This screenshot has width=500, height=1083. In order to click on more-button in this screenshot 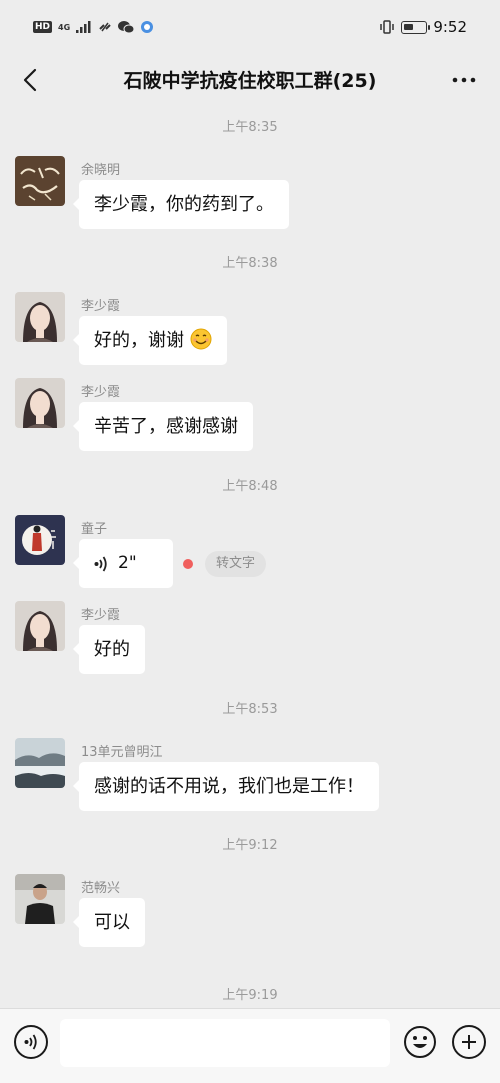, I will do `click(464, 80)`.